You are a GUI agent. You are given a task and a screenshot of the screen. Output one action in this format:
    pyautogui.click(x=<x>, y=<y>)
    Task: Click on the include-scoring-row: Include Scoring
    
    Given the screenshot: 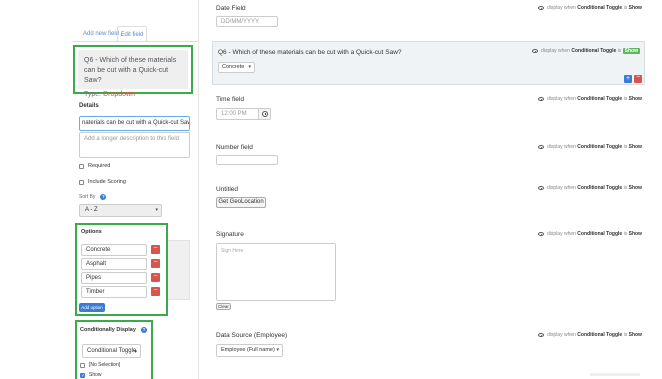 What is the action you would take?
    pyautogui.click(x=102, y=182)
    